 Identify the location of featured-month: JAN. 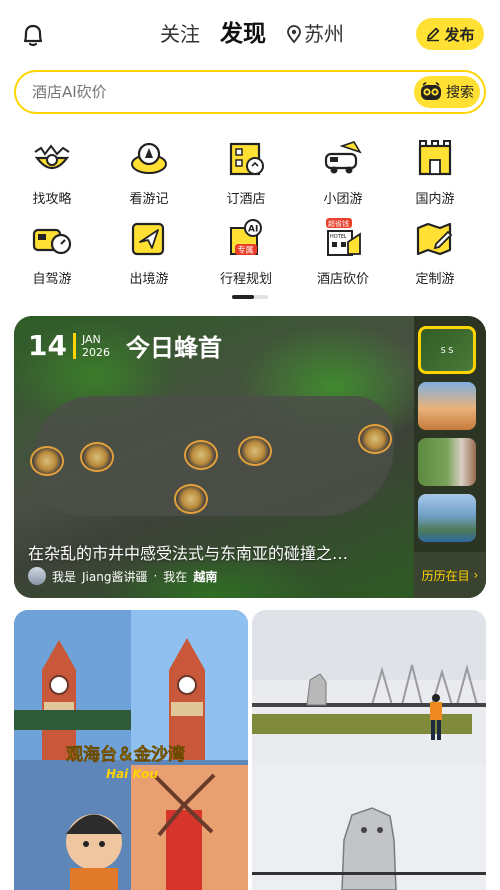
(91, 339).